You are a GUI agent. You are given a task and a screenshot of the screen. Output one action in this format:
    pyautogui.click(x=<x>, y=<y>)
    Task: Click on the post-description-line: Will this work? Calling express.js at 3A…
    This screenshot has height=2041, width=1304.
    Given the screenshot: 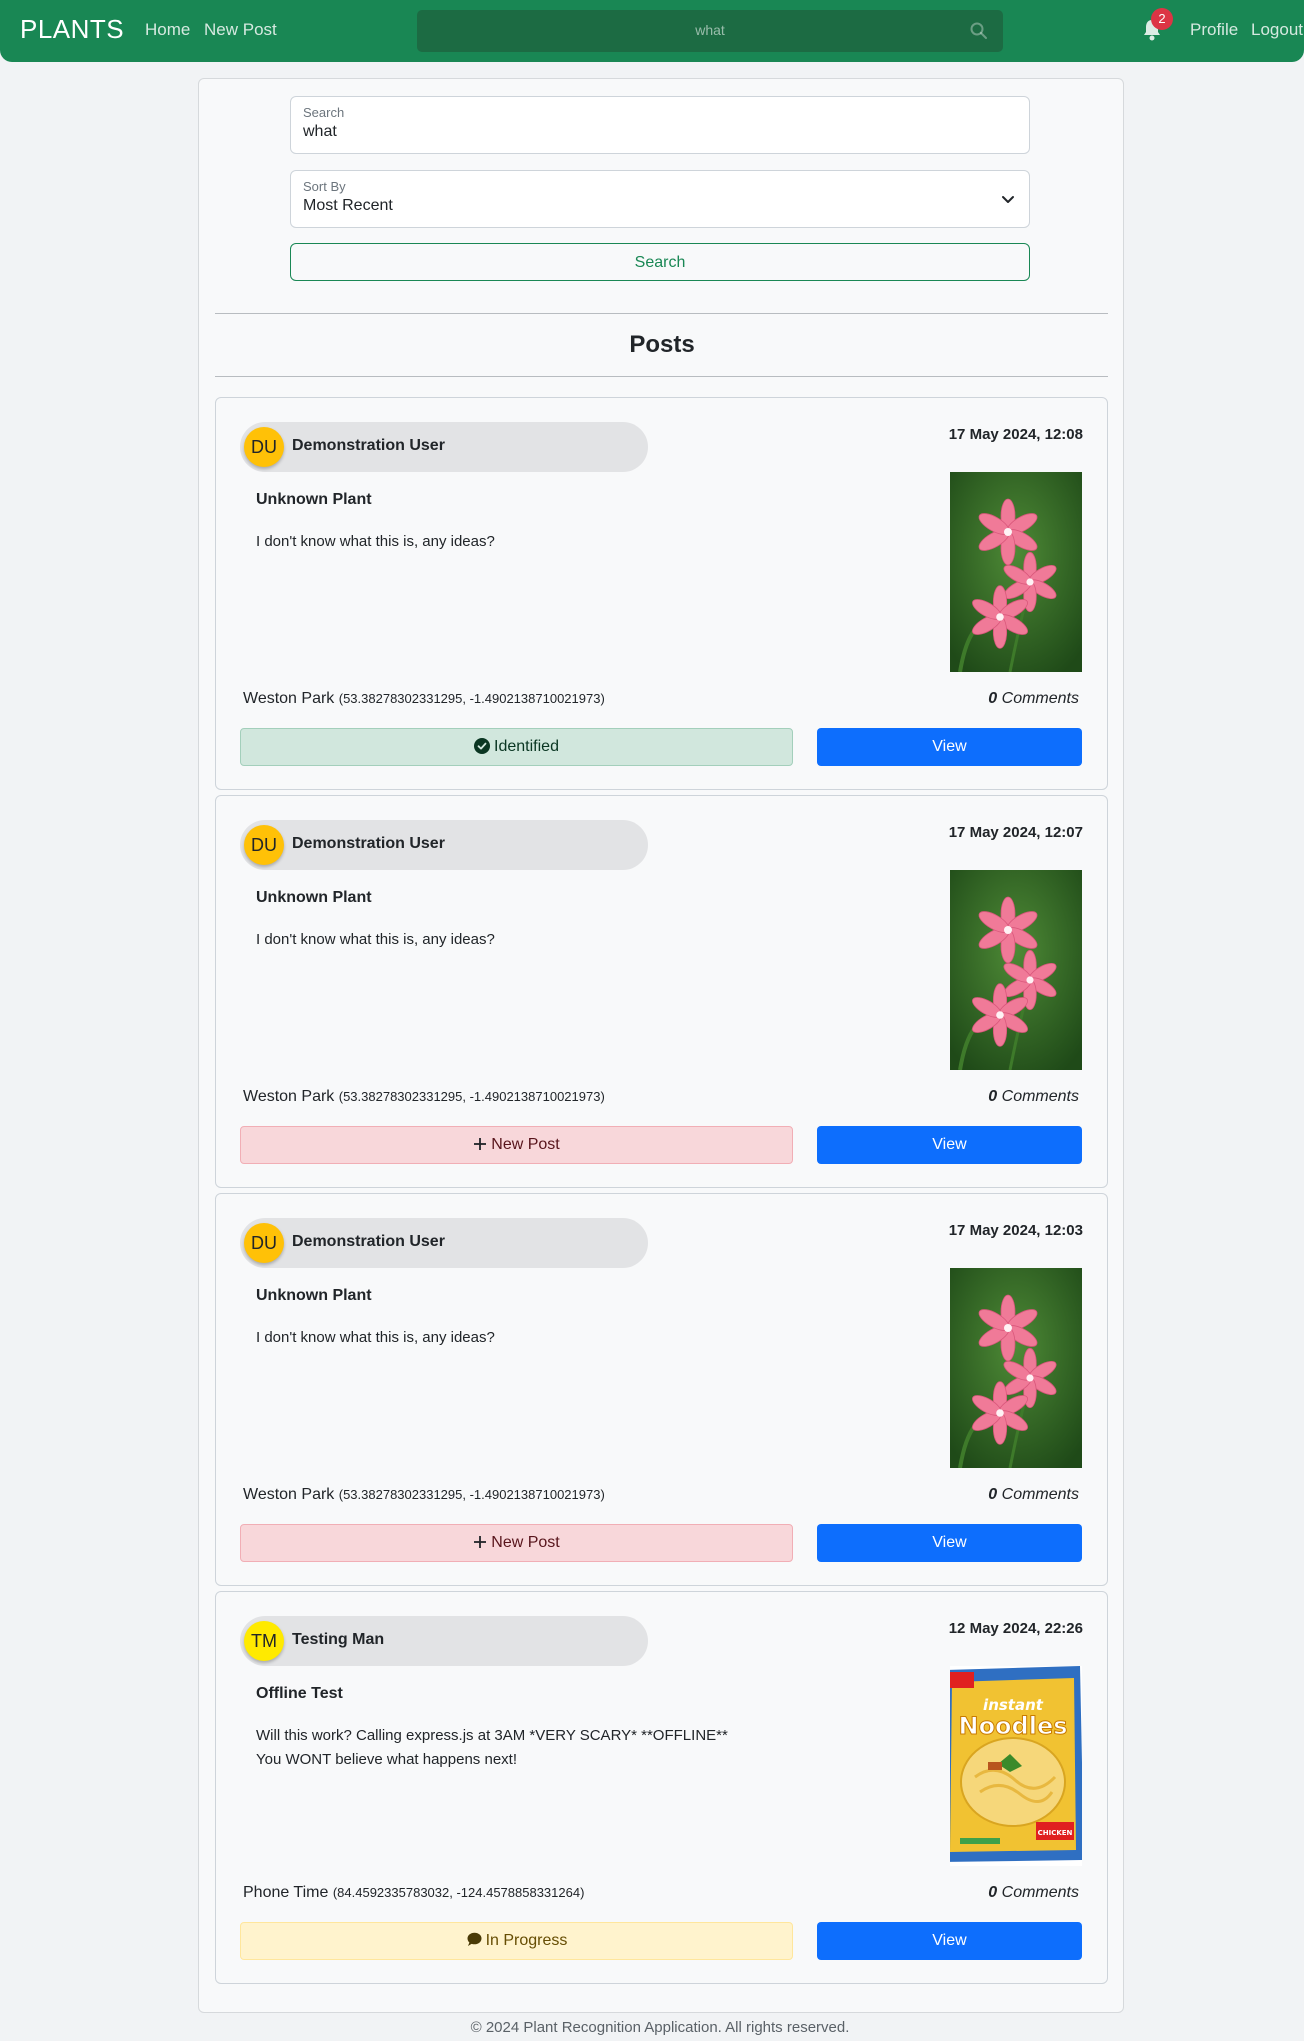 What is the action you would take?
    pyautogui.click(x=492, y=1735)
    